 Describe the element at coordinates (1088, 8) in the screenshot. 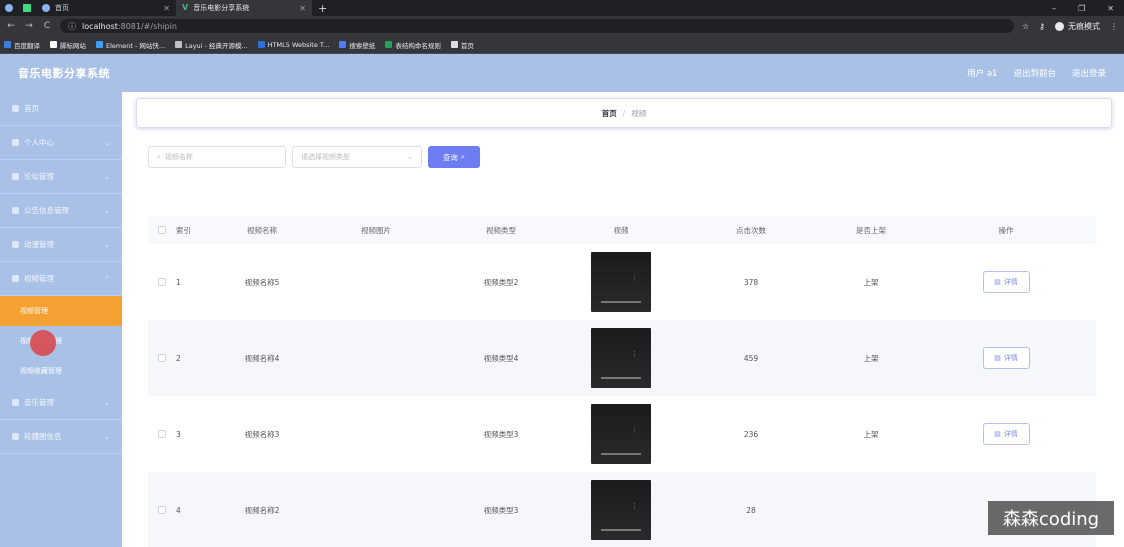

I see `window-controls: – ❐ ✕` at that location.